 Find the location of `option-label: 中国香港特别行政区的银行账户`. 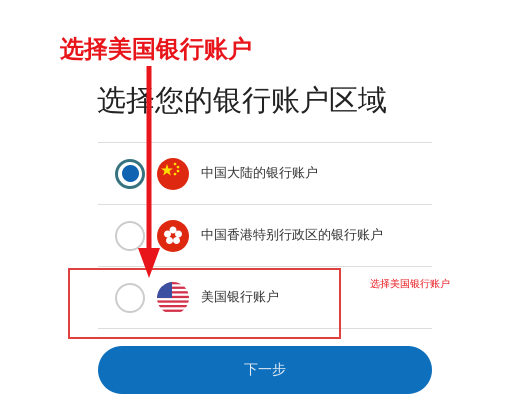

option-label: 中国香港特别行政区的银行账户 is located at coordinates (292, 236).